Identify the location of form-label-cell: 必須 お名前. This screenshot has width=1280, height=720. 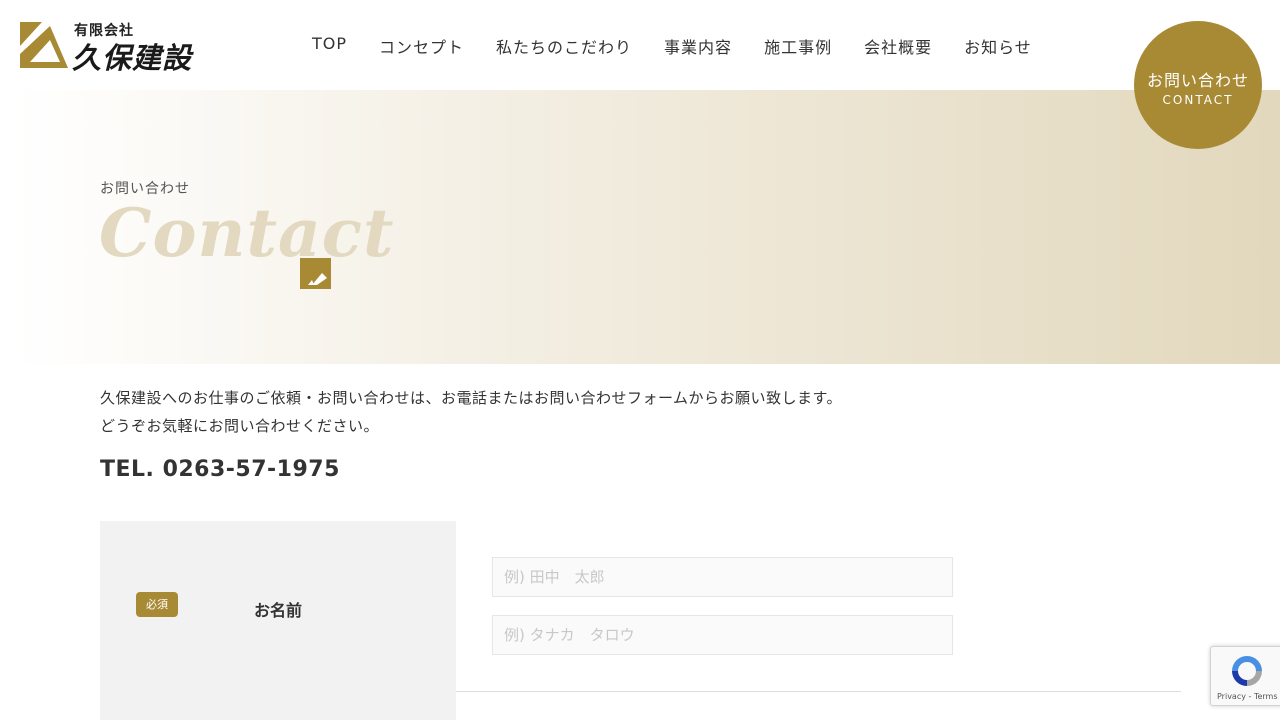
(278, 606).